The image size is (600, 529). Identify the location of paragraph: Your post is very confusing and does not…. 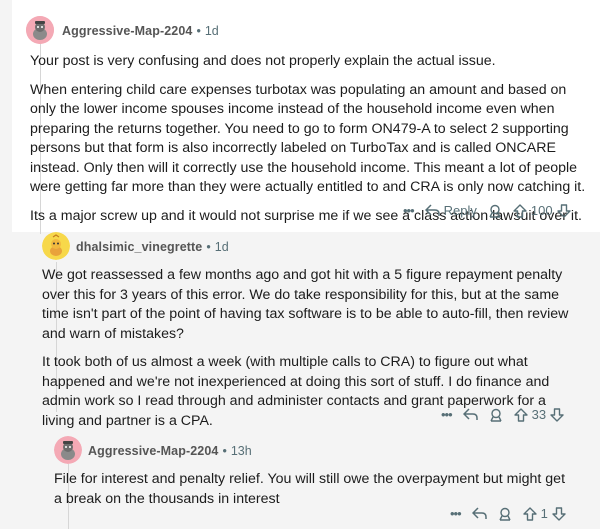
(263, 61).